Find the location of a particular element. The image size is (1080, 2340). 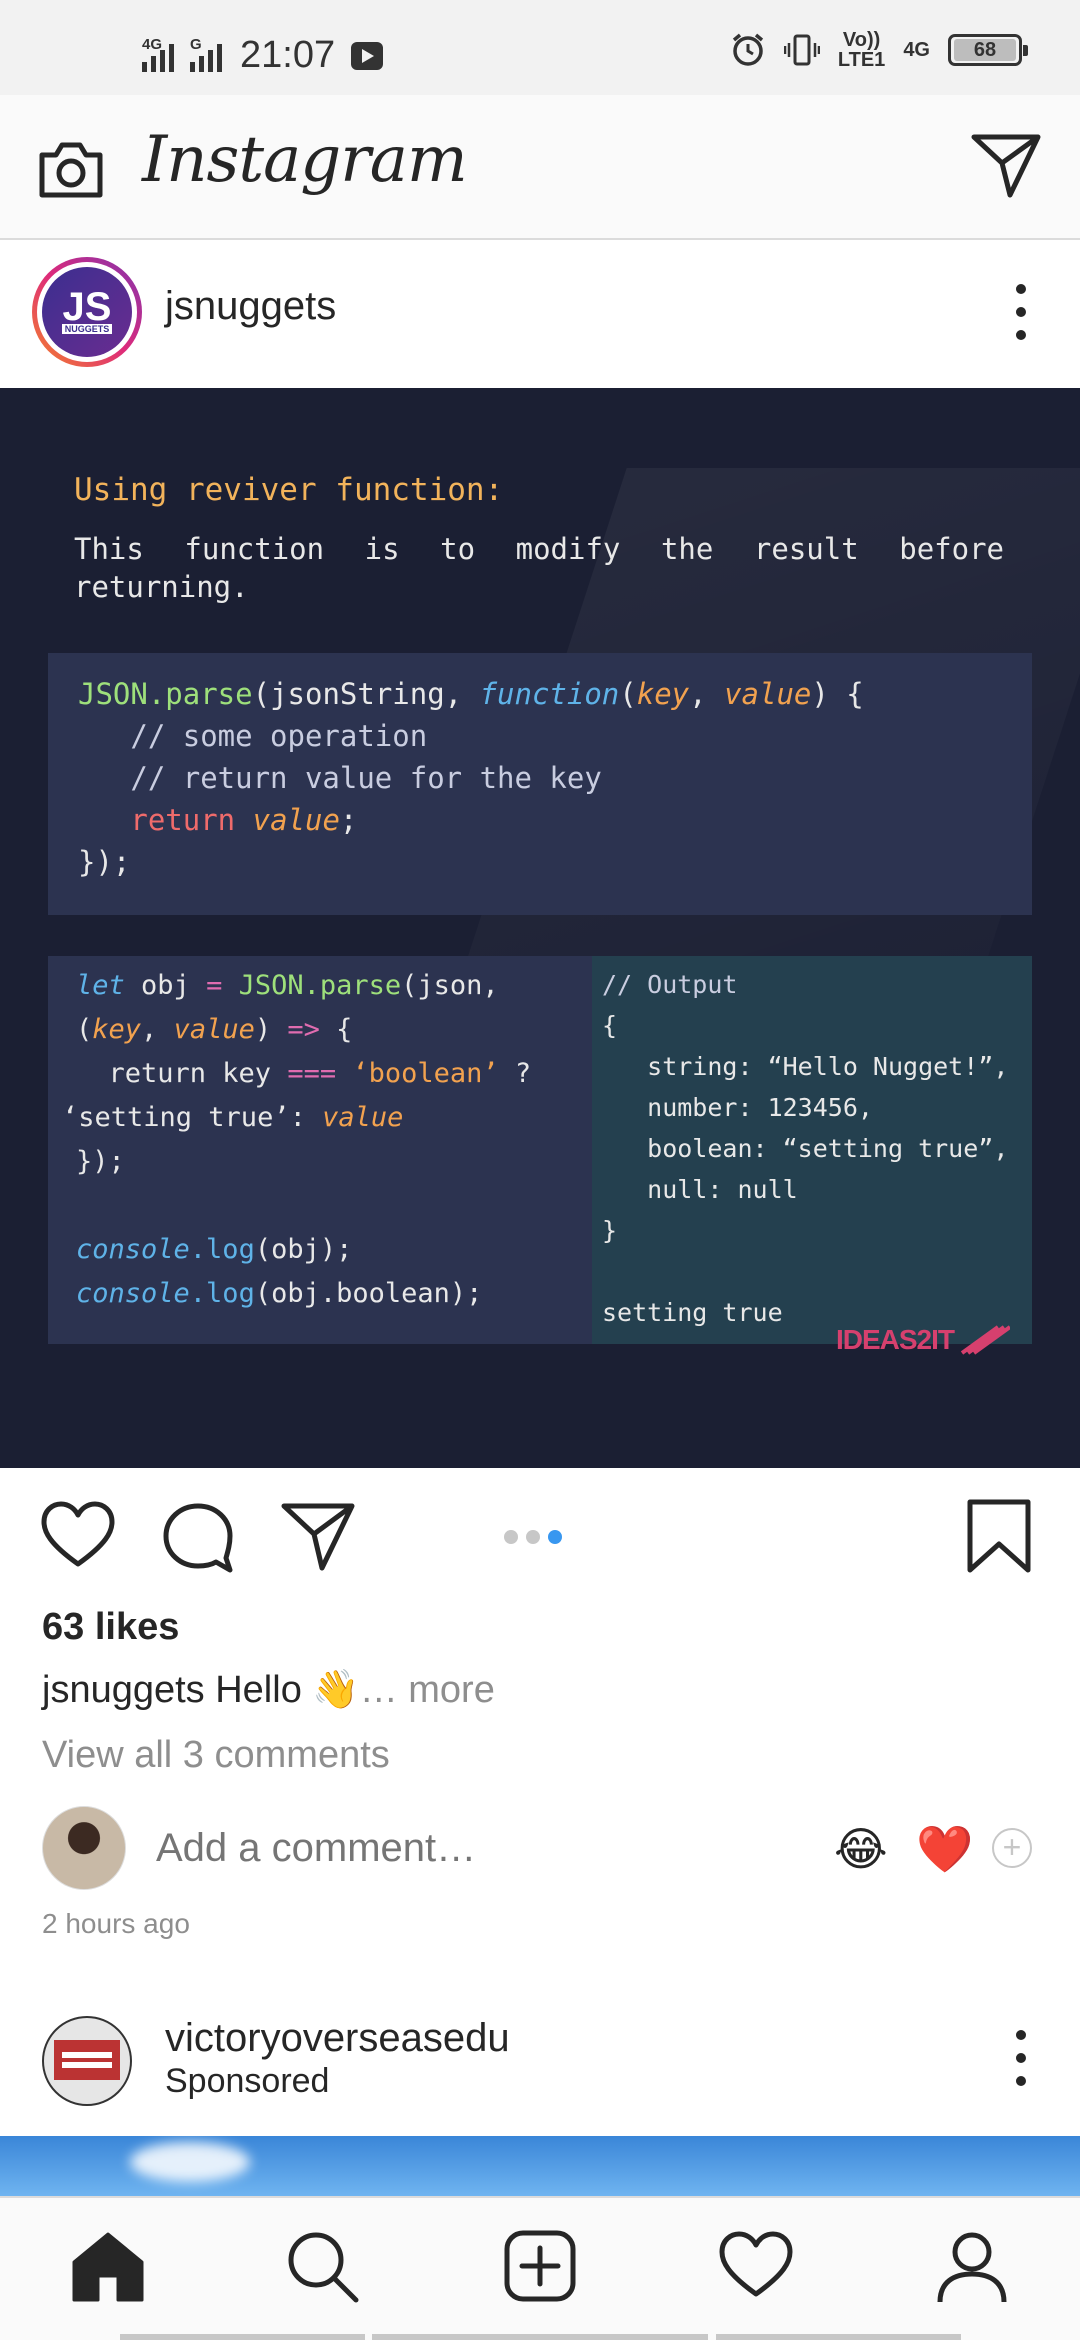

avatar-border: JS NUGGETS is located at coordinates (87, 312).